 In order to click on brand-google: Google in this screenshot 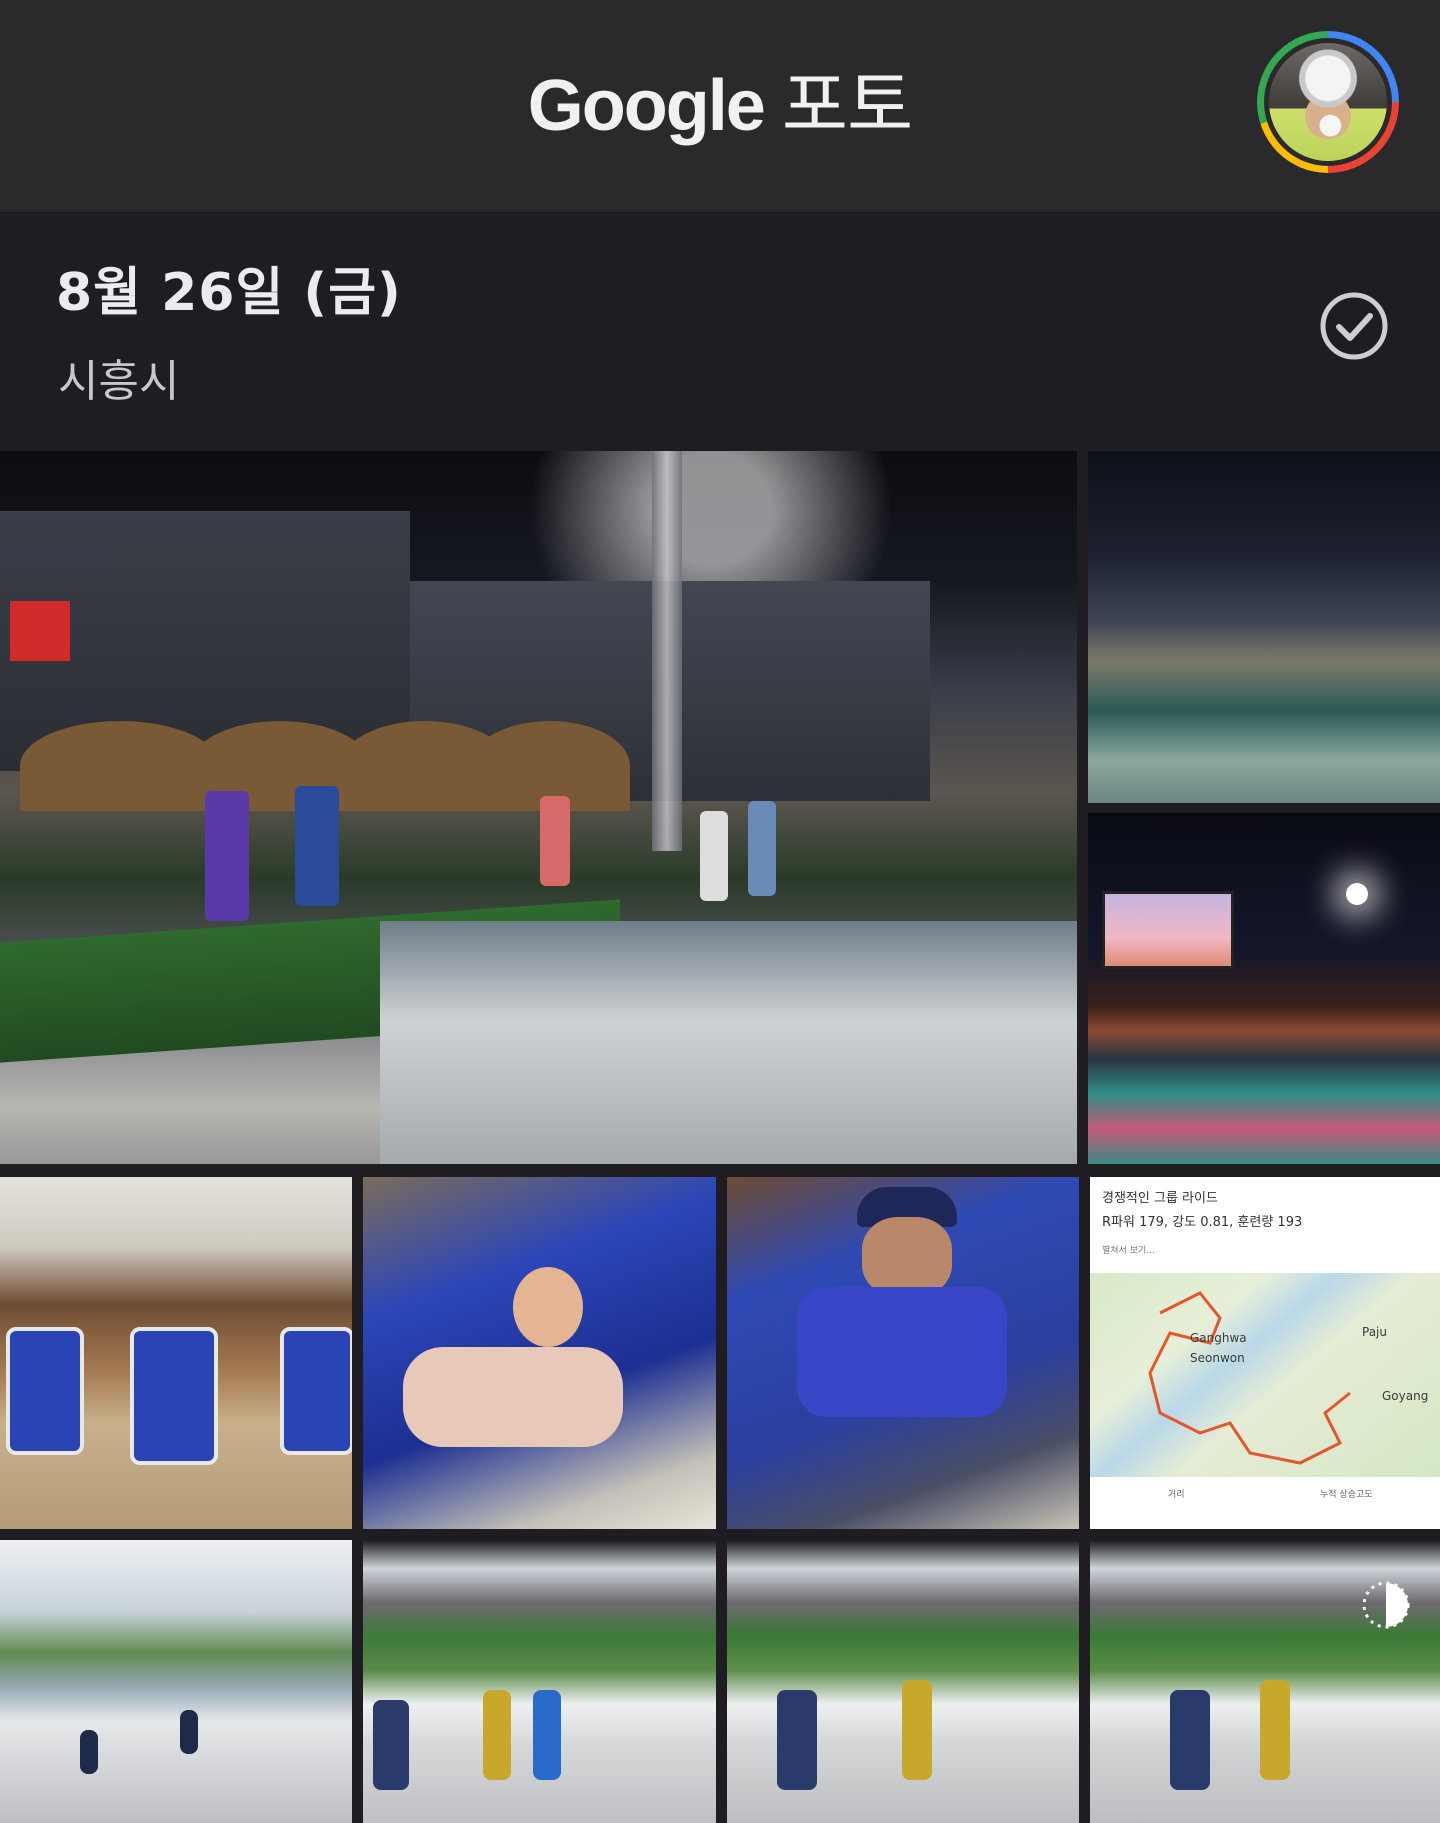, I will do `click(646, 106)`.